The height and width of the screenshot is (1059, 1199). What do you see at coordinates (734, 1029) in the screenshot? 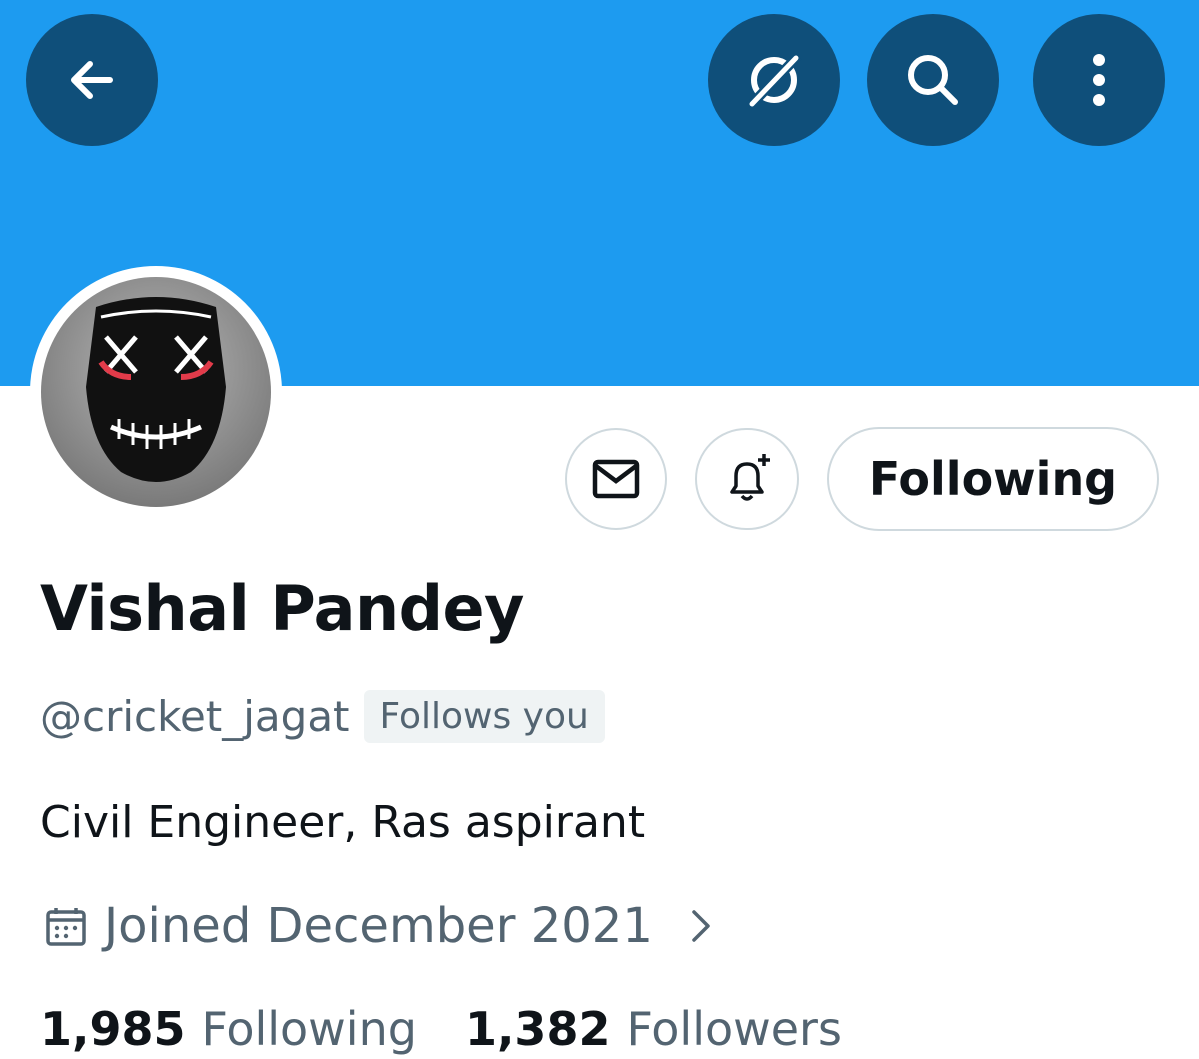
I see `followers-label: Followers` at bounding box center [734, 1029].